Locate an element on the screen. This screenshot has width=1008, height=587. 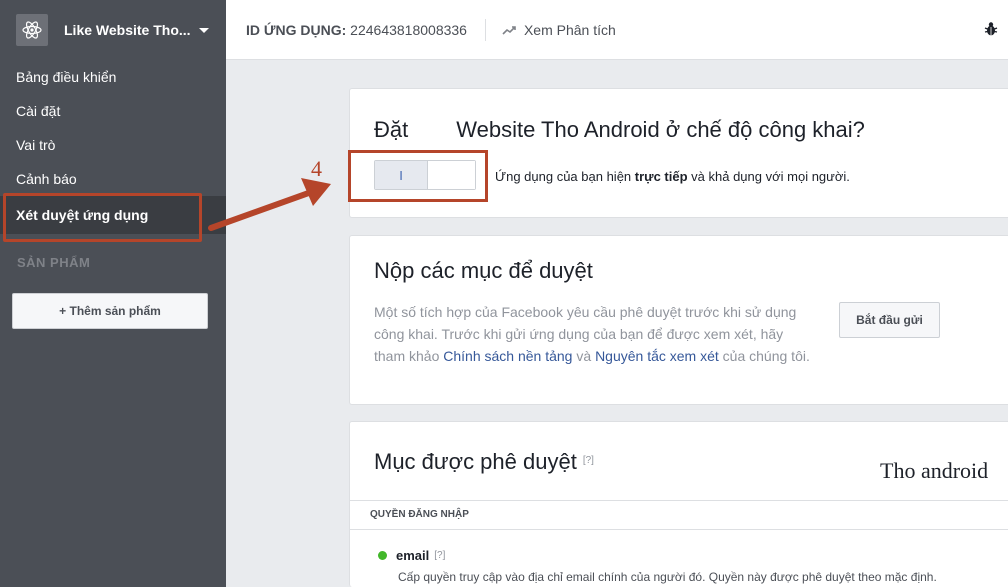
add-product-button: + Thêm sản phẩm is located at coordinates (110, 311).